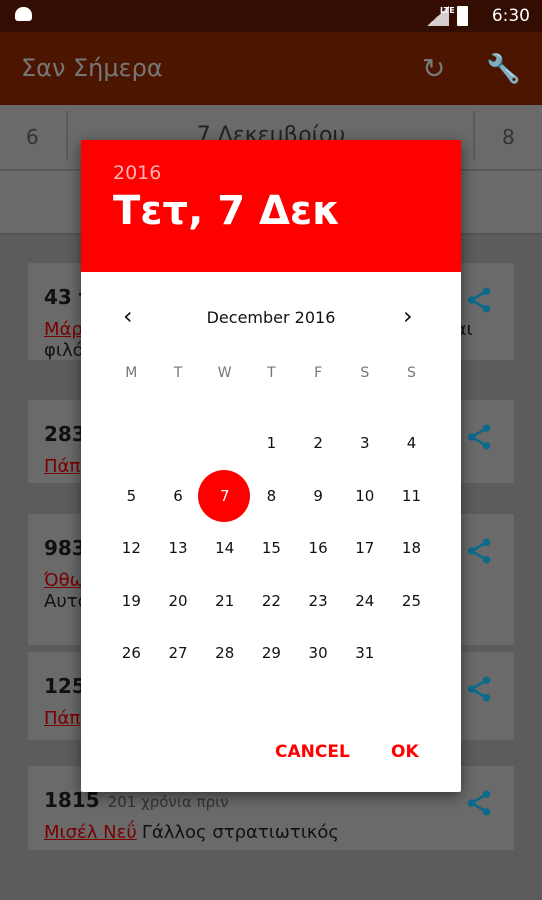  I want to click on day-cell: 12, so click(131, 548).